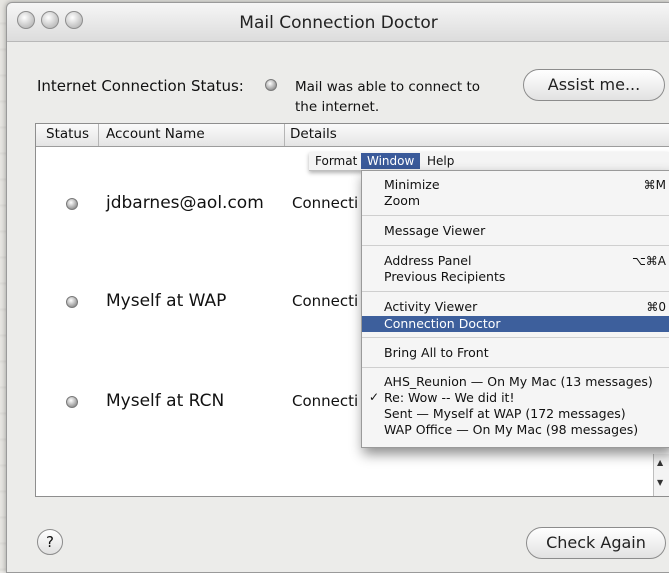  Describe the element at coordinates (185, 203) in the screenshot. I see `account-name: jdbarnes@aol.com` at that location.